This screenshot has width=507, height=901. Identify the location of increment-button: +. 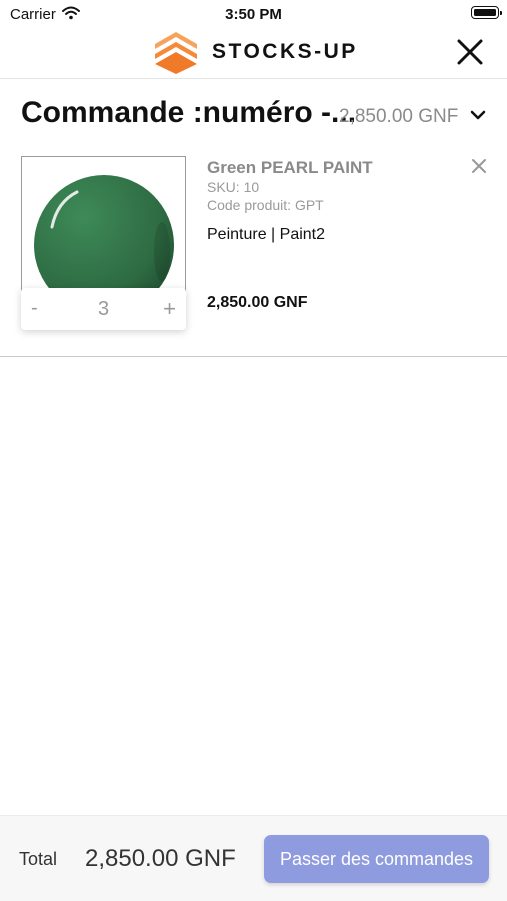
(169, 309).